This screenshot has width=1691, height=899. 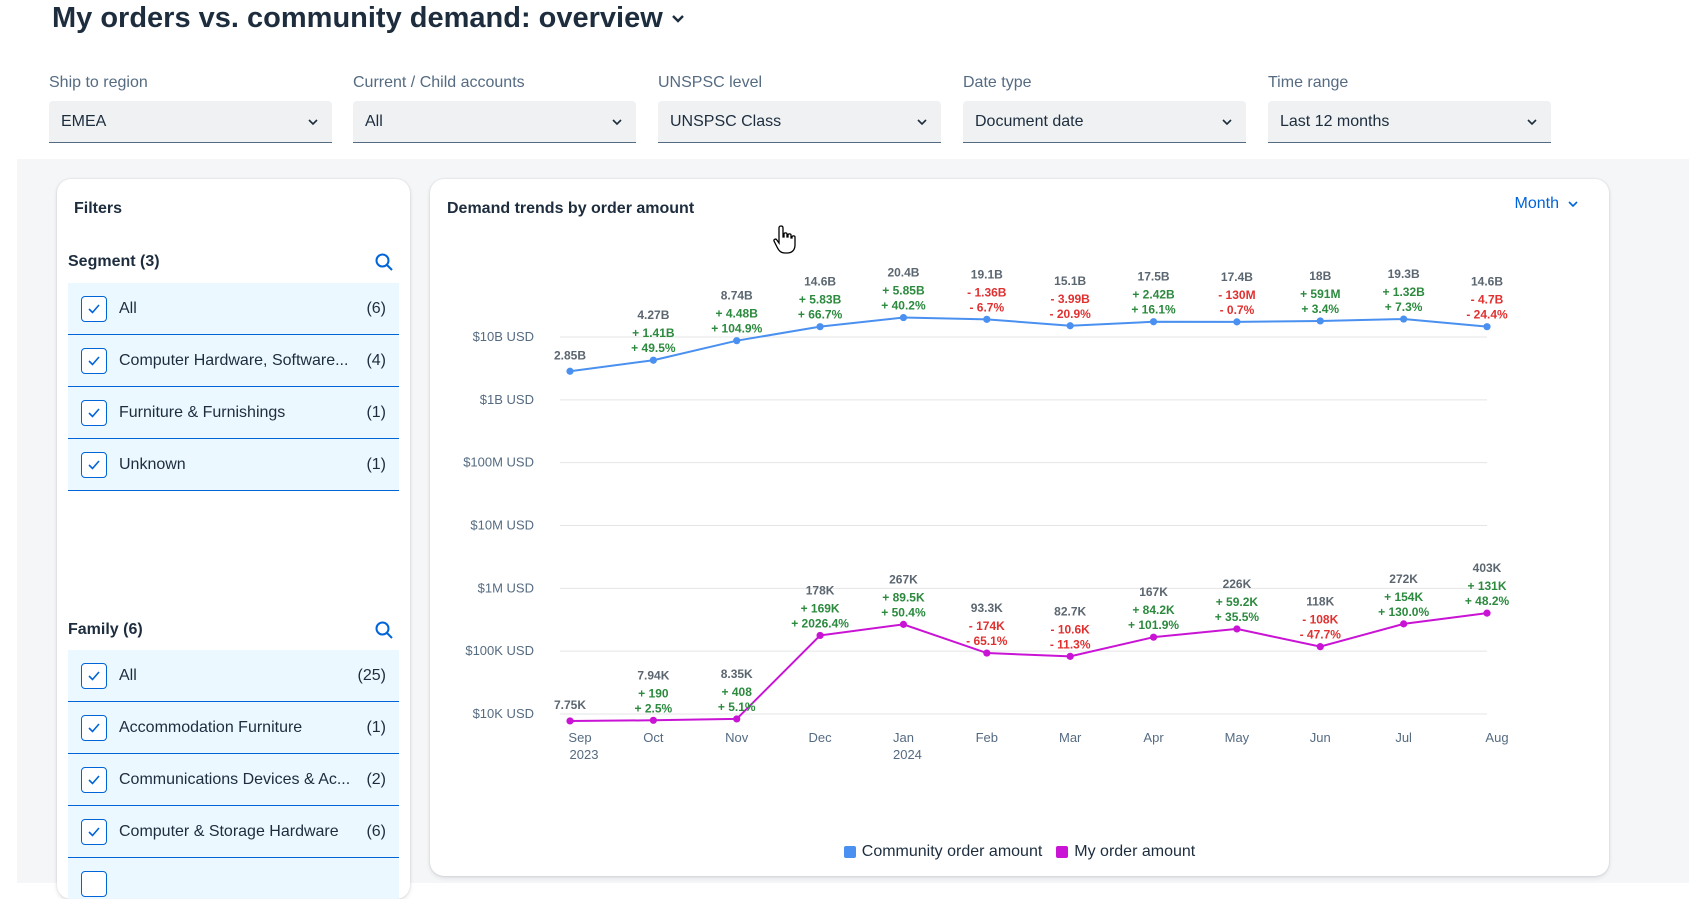 I want to click on data-label-pct: - 24.4%, so click(x=1487, y=315).